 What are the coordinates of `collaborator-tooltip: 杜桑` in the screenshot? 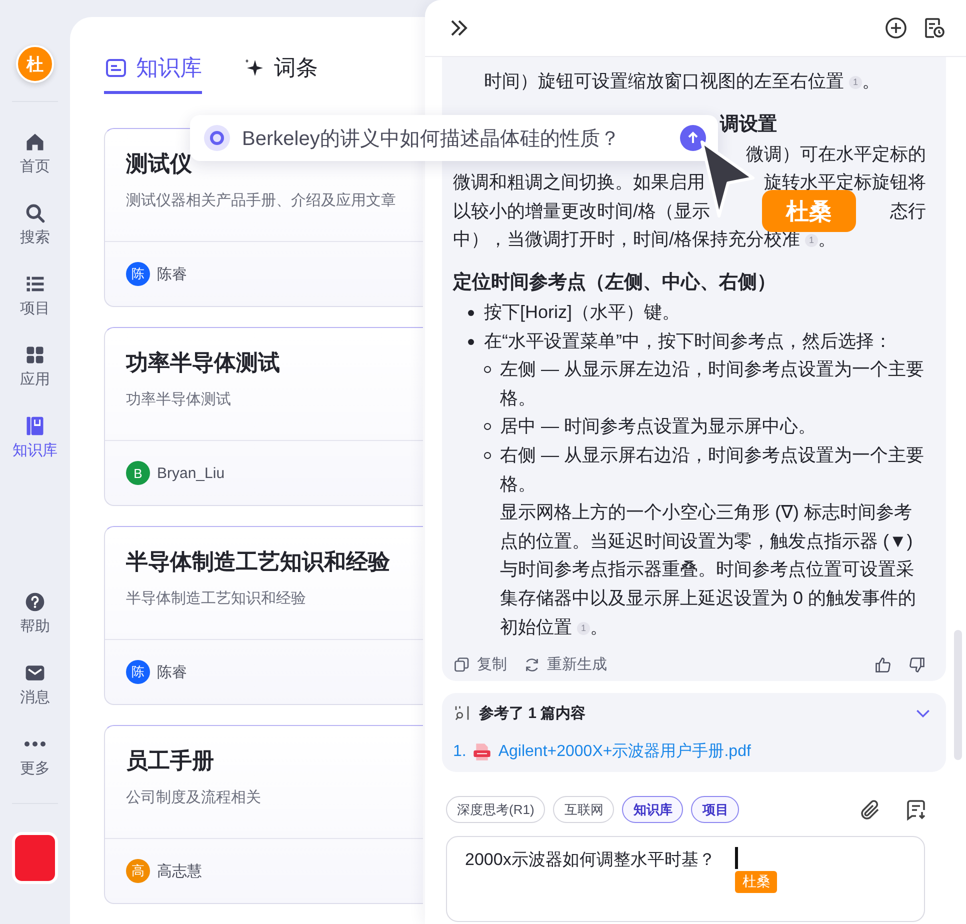 It's located at (809, 211).